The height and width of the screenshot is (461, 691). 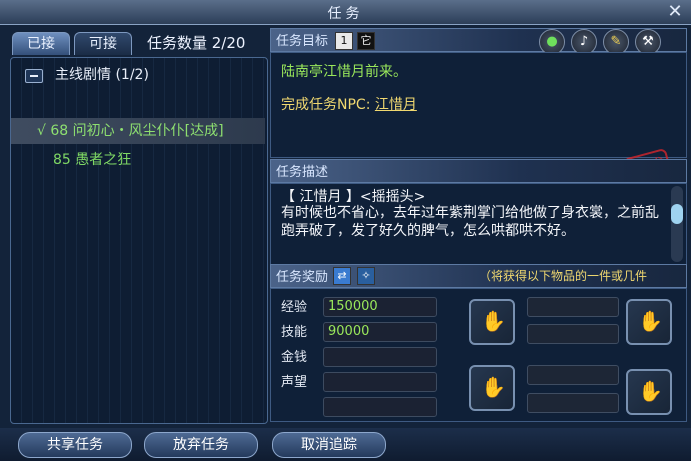 What do you see at coordinates (130, 131) in the screenshot?
I see `quest-item-label: √ 68 问初心・风尘仆仆[达成]` at bounding box center [130, 131].